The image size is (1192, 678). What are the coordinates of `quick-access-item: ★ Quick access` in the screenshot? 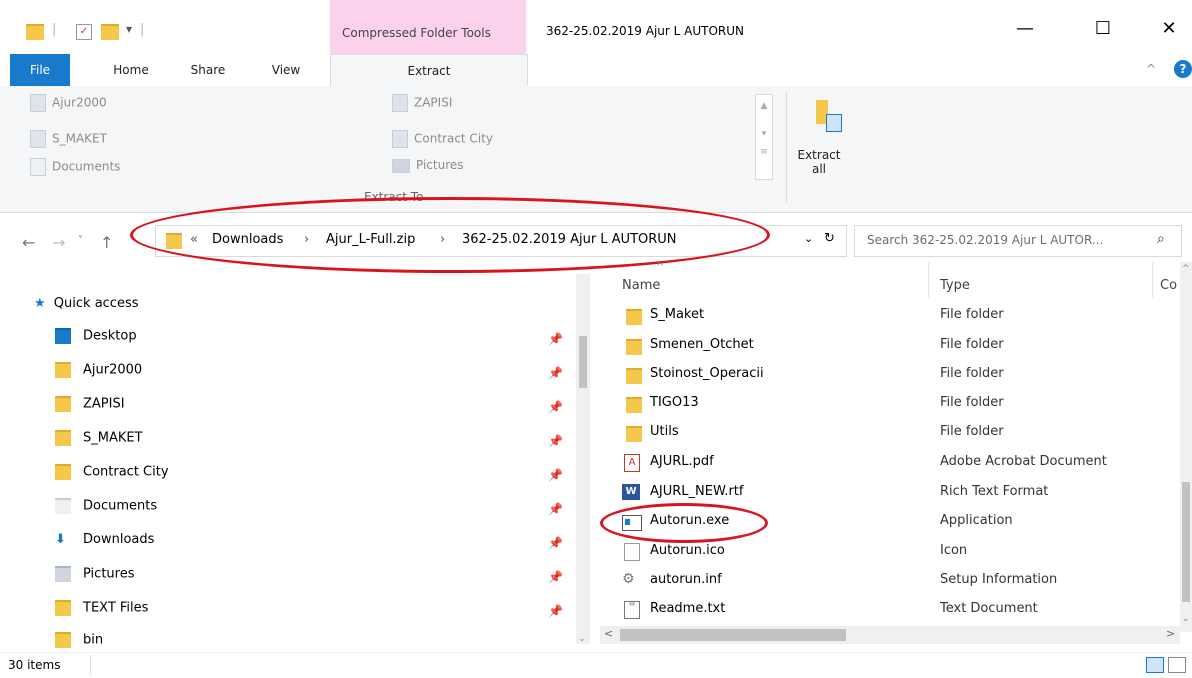 It's located at (86, 303).